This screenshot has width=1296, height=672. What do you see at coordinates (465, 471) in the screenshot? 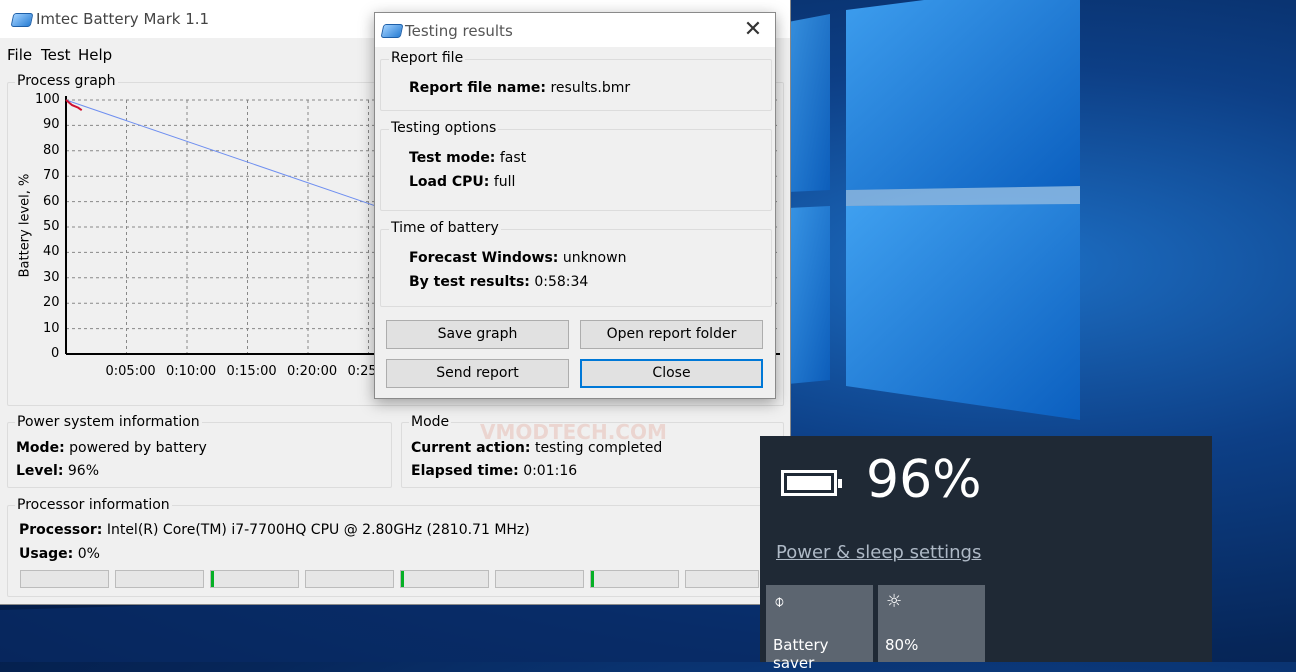
I see `elapsed-time-key: Elapsed time:` at bounding box center [465, 471].